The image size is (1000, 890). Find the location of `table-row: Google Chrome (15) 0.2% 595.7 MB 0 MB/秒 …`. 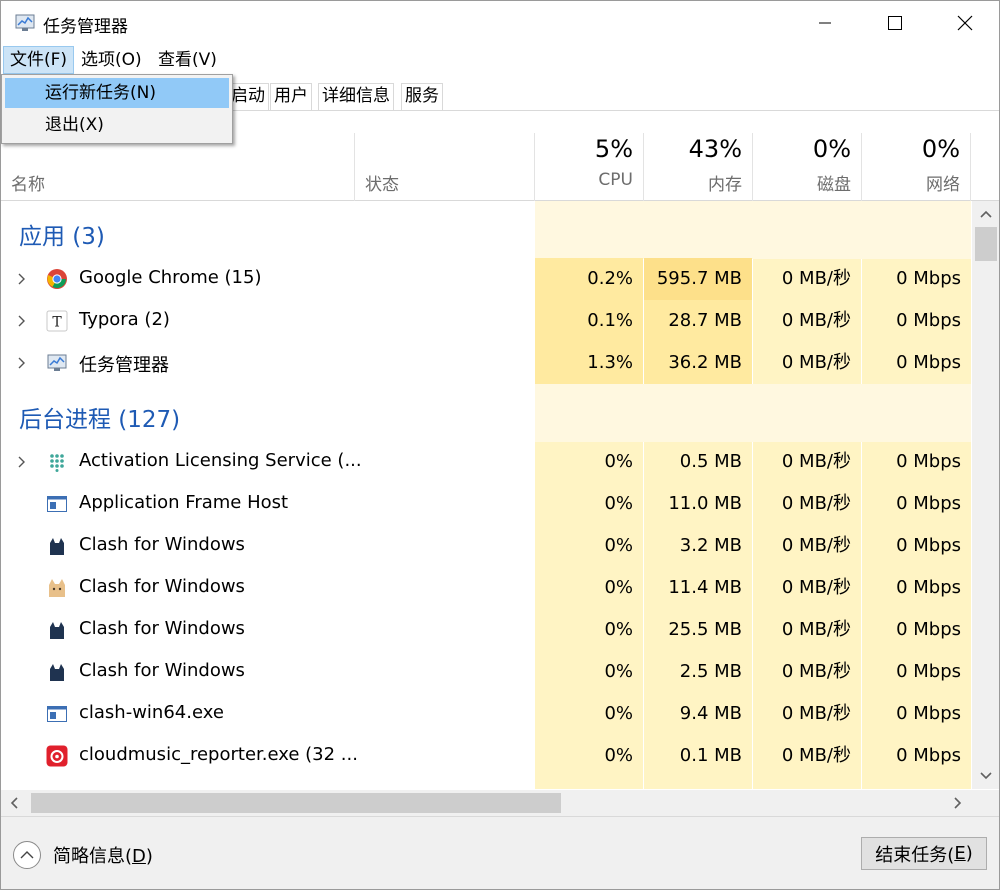

table-row: Google Chrome (15) 0.2% 595.7 MB 0 MB/秒 … is located at coordinates (486, 279).